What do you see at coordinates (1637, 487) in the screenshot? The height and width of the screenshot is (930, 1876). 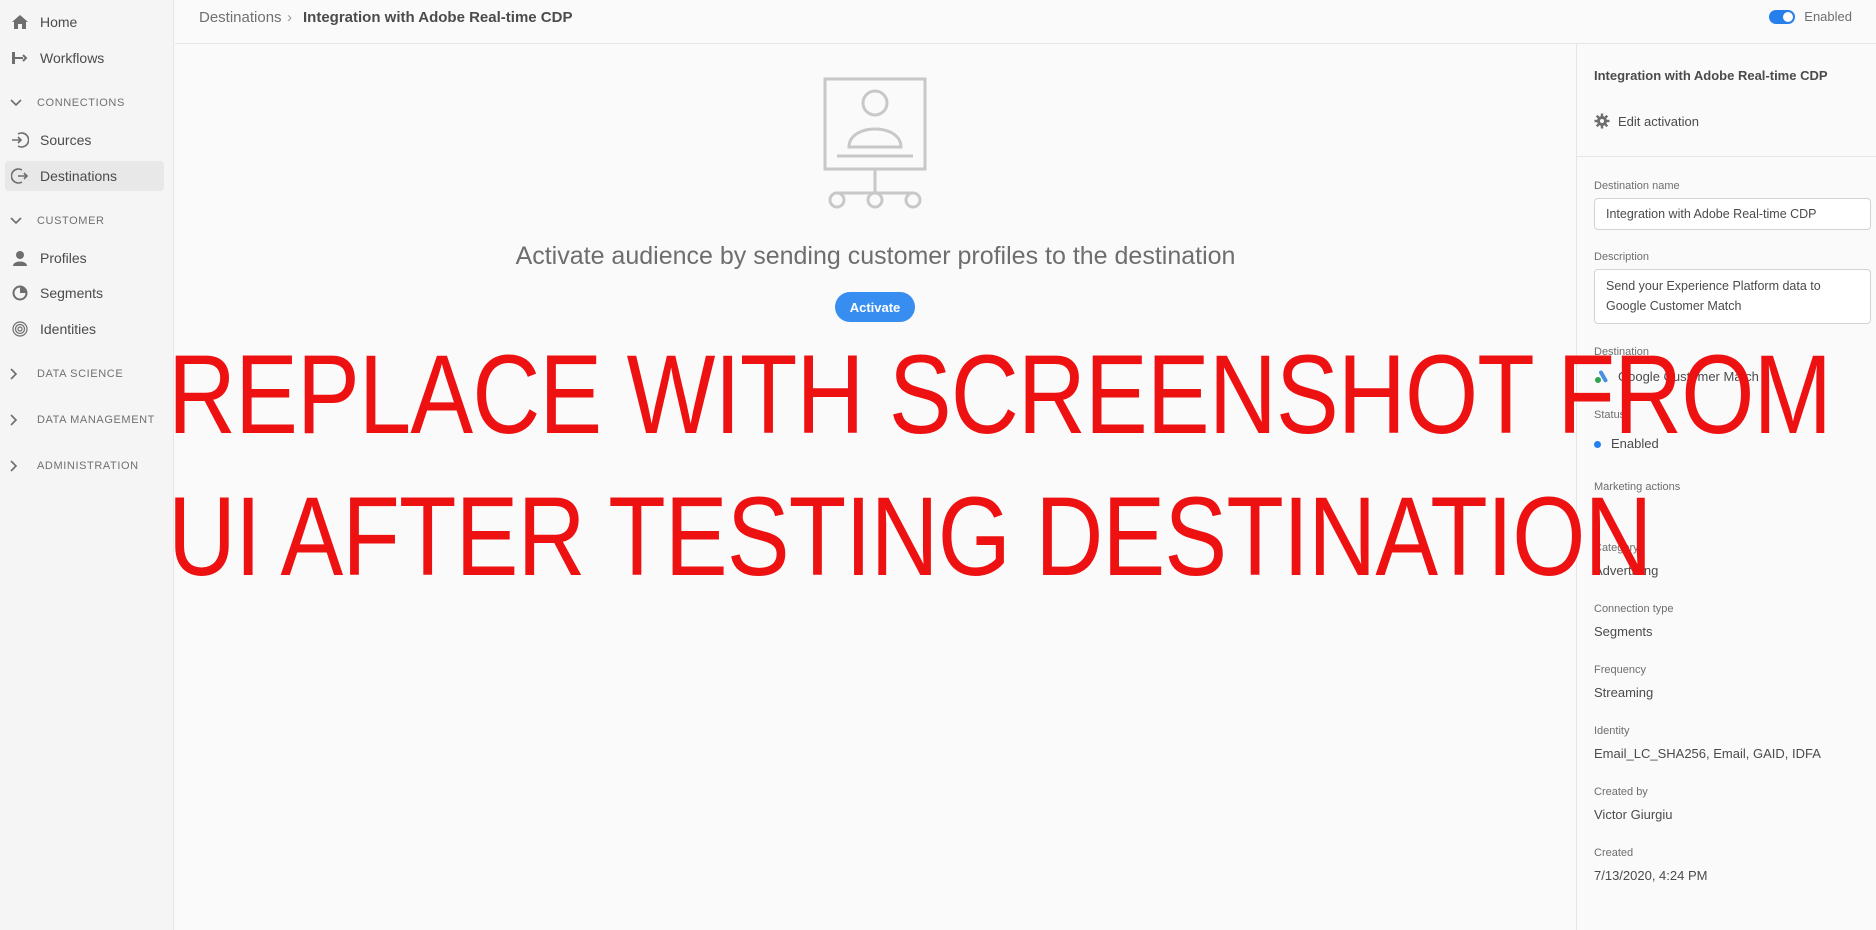 I see `marketing-actions-label: Marketing actions` at bounding box center [1637, 487].